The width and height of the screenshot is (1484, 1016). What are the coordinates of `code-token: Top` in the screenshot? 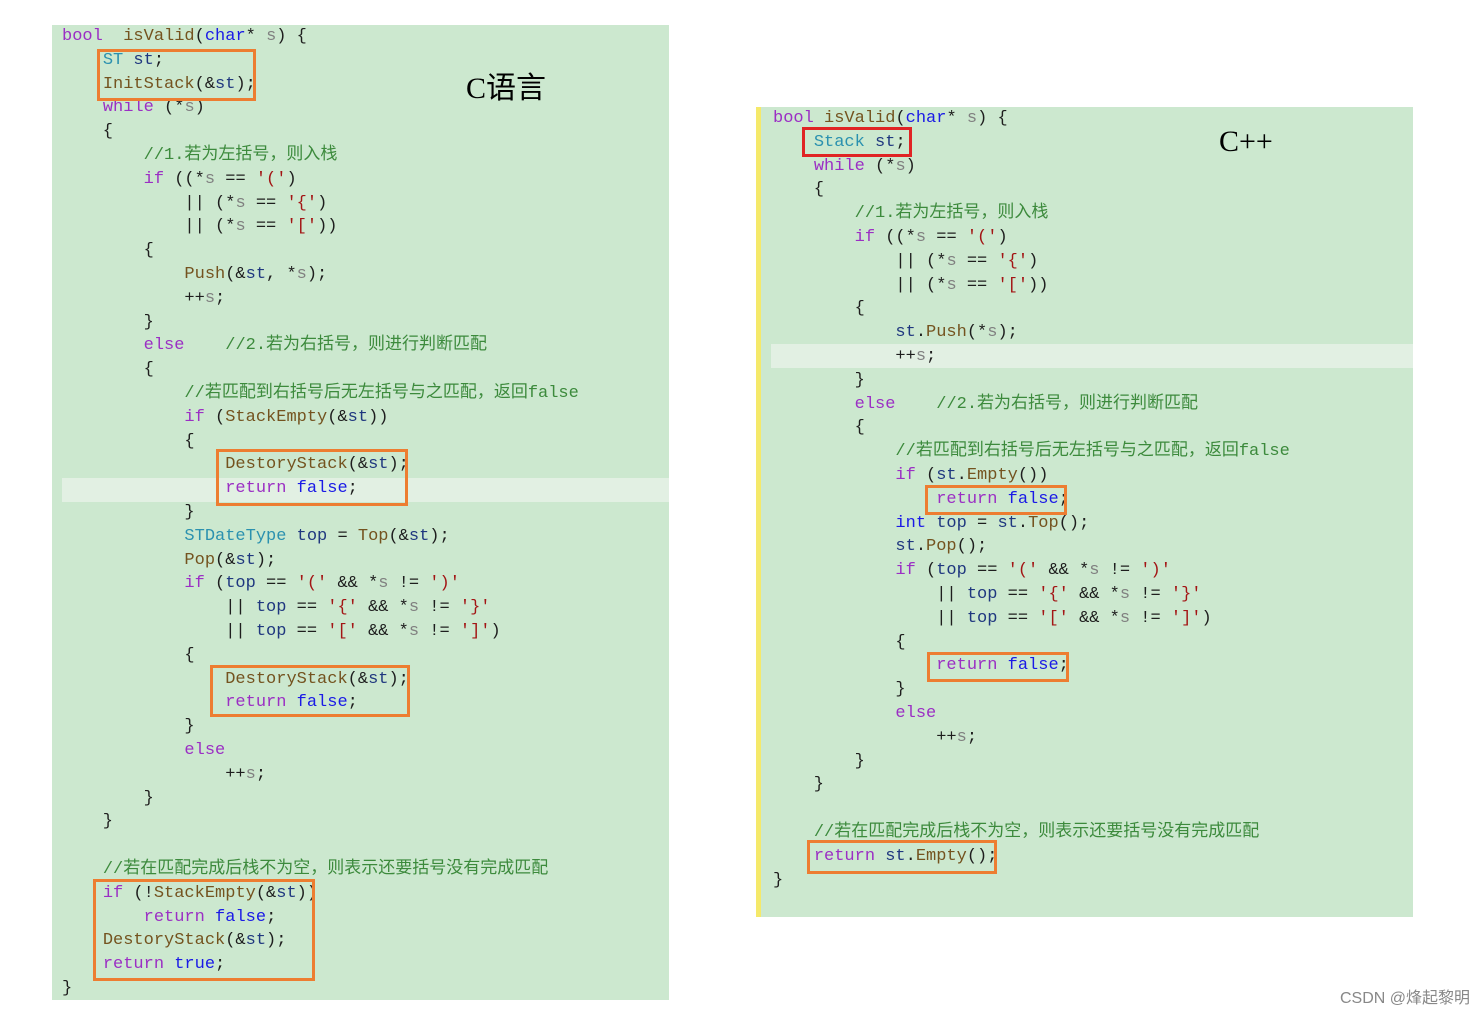 It's located at (1043, 523).